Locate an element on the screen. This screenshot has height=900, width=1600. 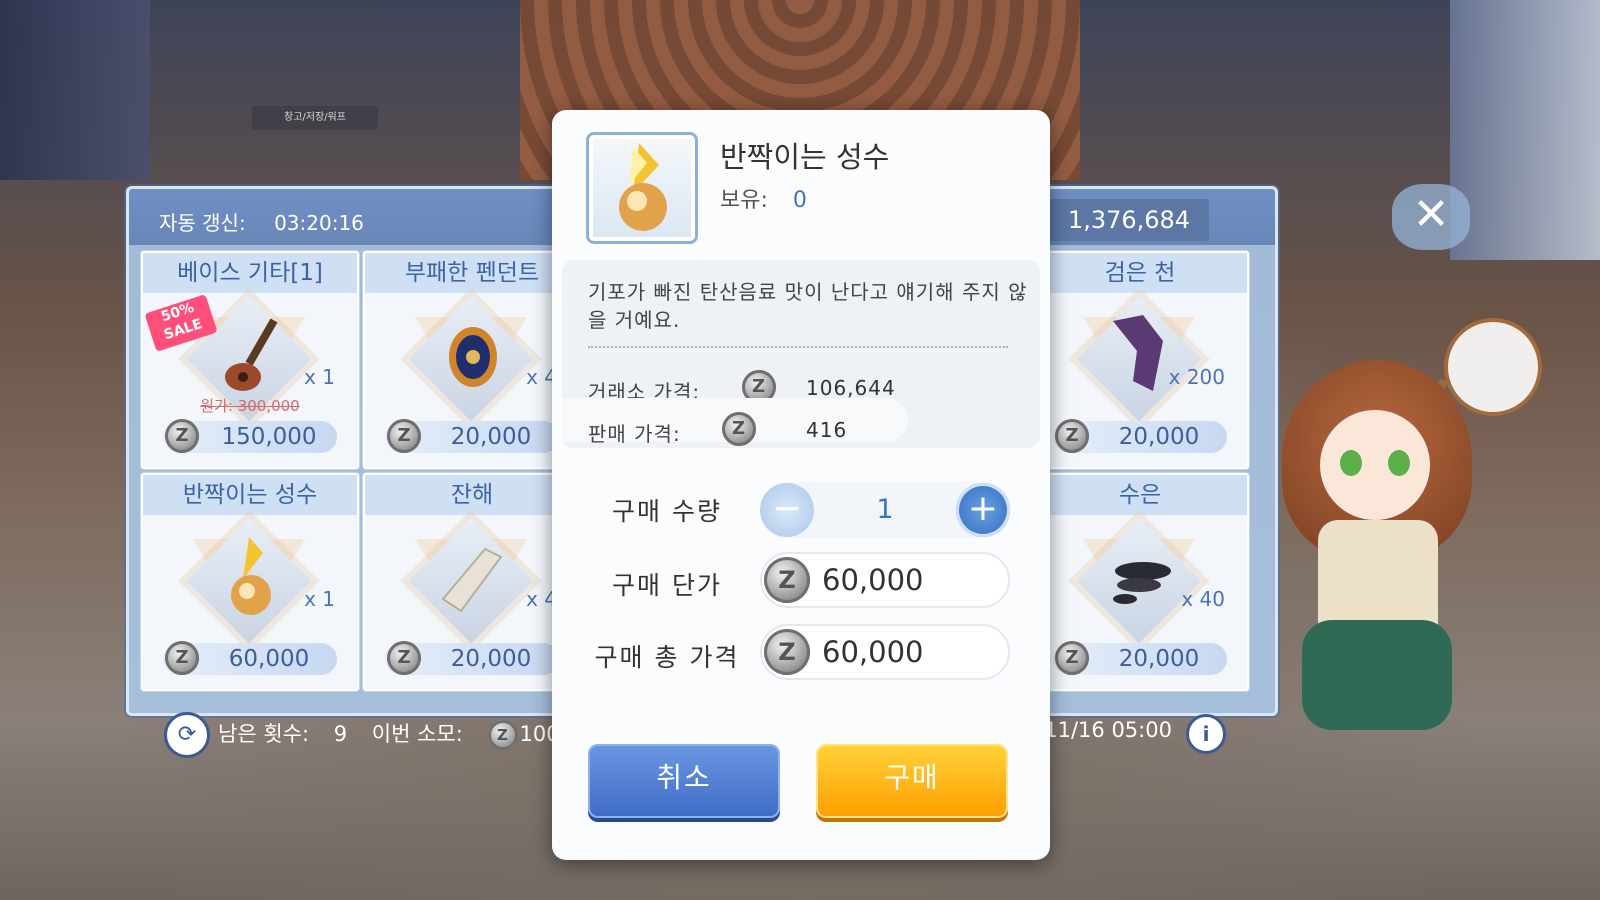
cancel-button: 취소 is located at coordinates (684, 781).